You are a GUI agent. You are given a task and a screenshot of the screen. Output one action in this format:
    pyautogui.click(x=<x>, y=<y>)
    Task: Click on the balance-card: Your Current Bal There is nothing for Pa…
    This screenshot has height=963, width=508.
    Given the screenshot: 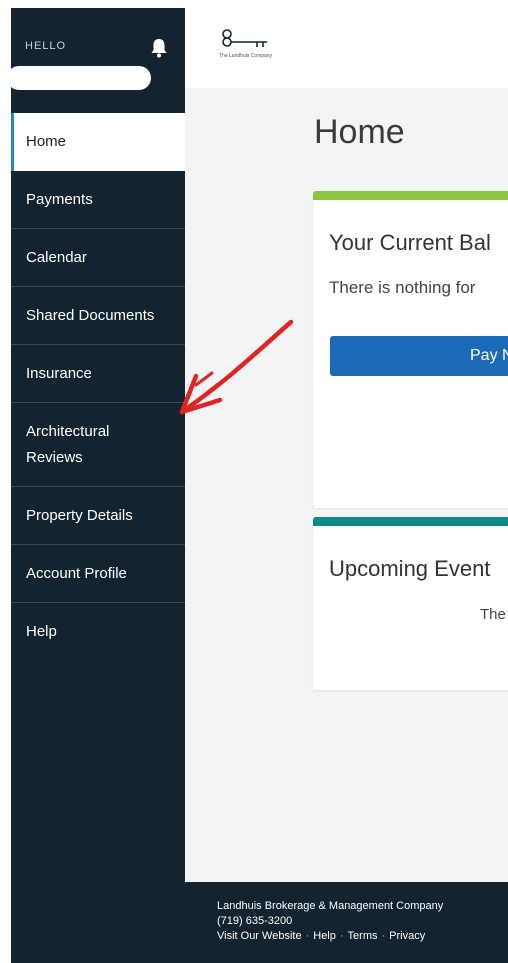 What is the action you would take?
    pyautogui.click(x=410, y=349)
    